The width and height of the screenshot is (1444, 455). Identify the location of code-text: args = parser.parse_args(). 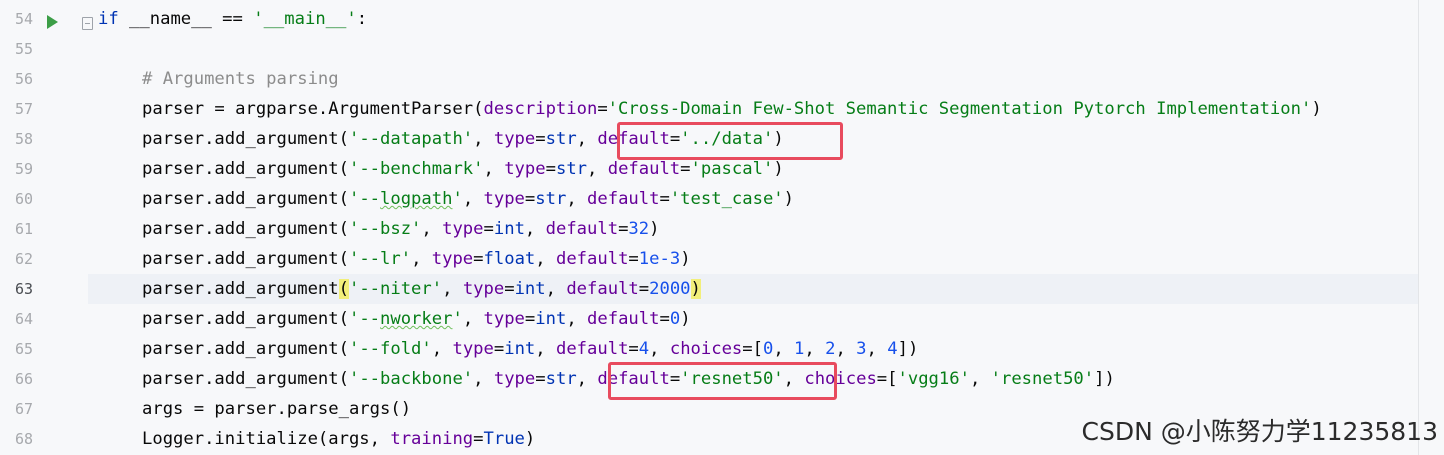
(277, 409).